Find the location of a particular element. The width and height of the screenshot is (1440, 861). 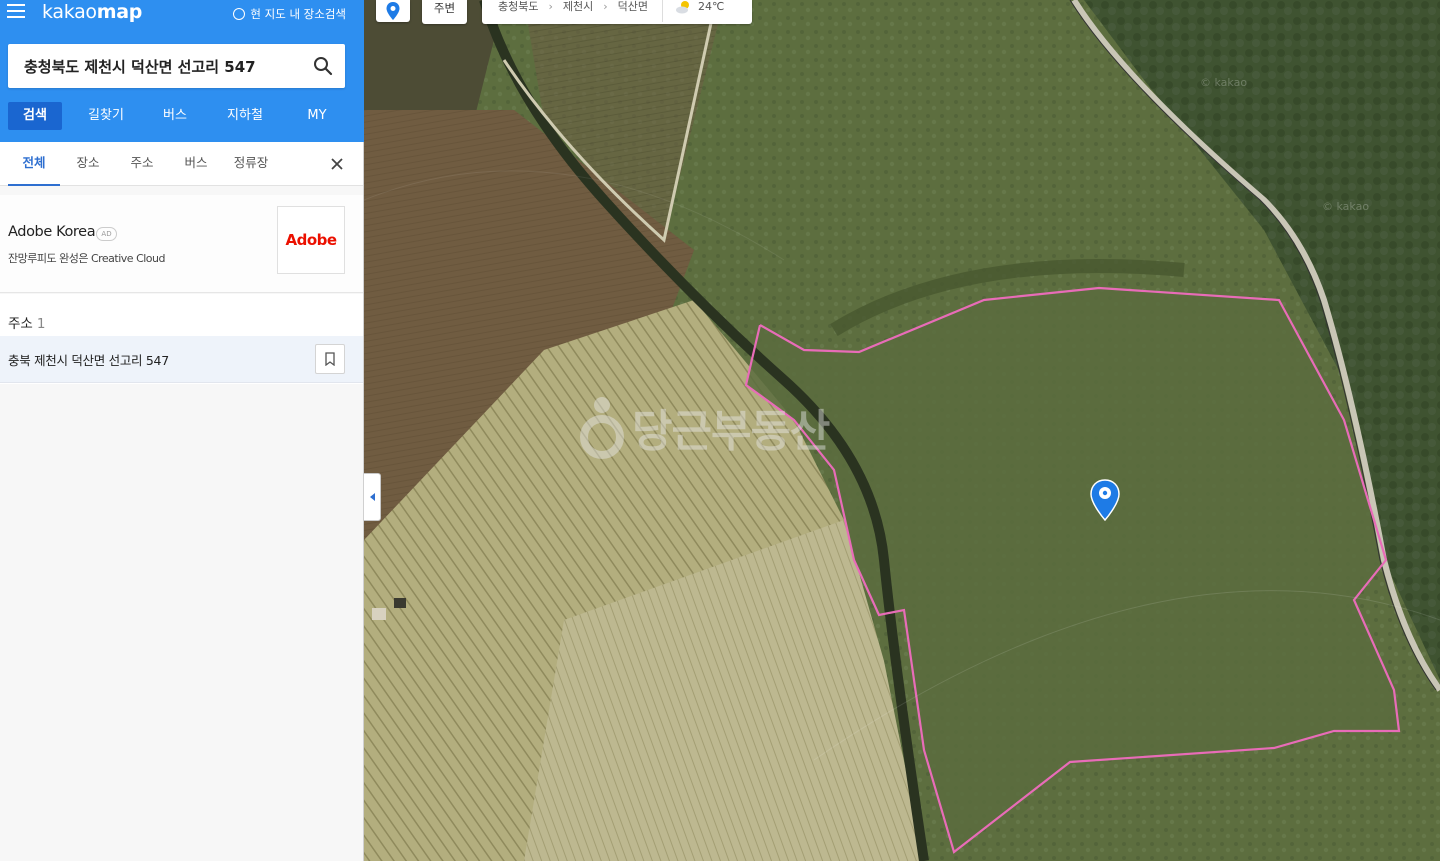

sidebar-header: kakaomap 현 지도 내 장소검색 검색 길찾기 버스 지하철 MY is located at coordinates (182, 71).